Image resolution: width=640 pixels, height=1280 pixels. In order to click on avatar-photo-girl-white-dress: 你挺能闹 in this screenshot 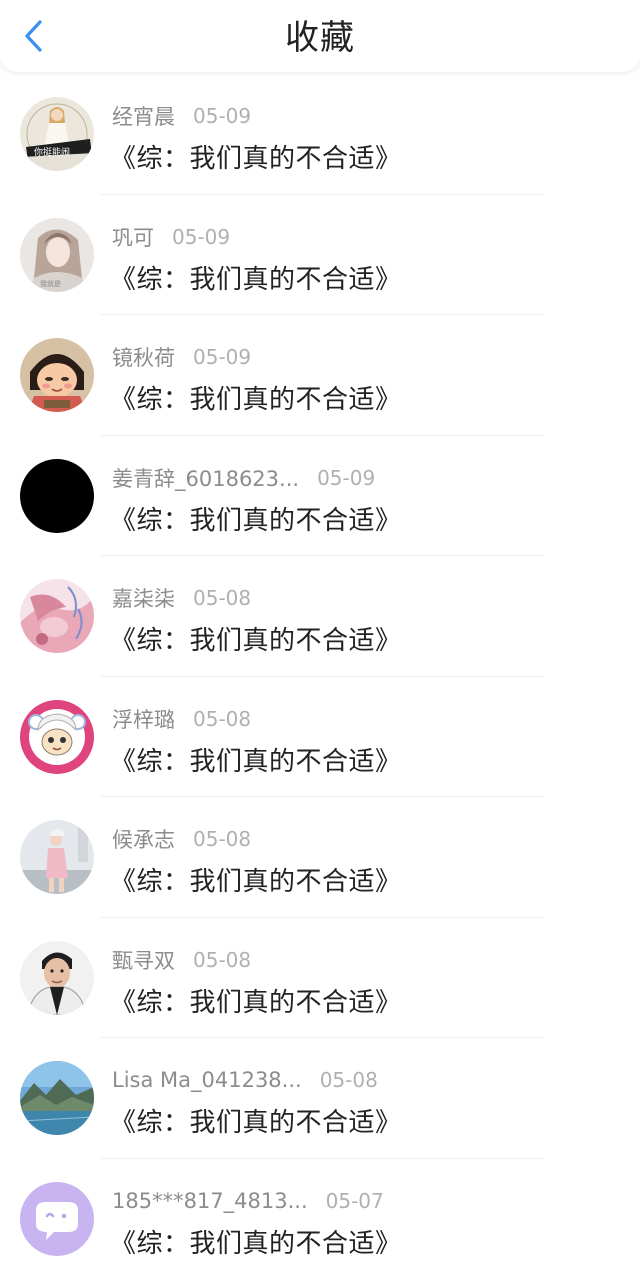, I will do `click(57, 134)`.